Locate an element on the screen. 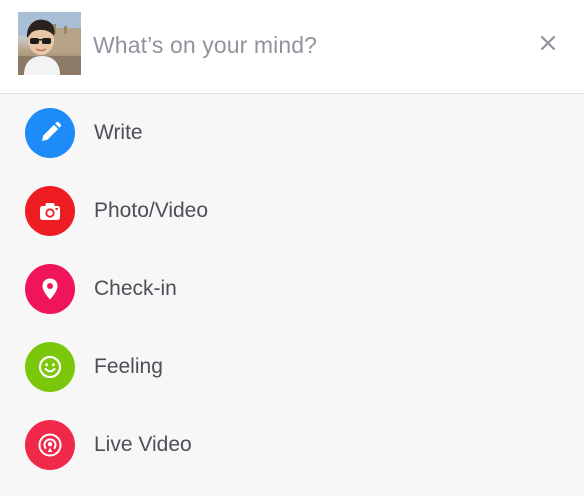  status-prompt-input: What’s on your mind? is located at coordinates (205, 45).